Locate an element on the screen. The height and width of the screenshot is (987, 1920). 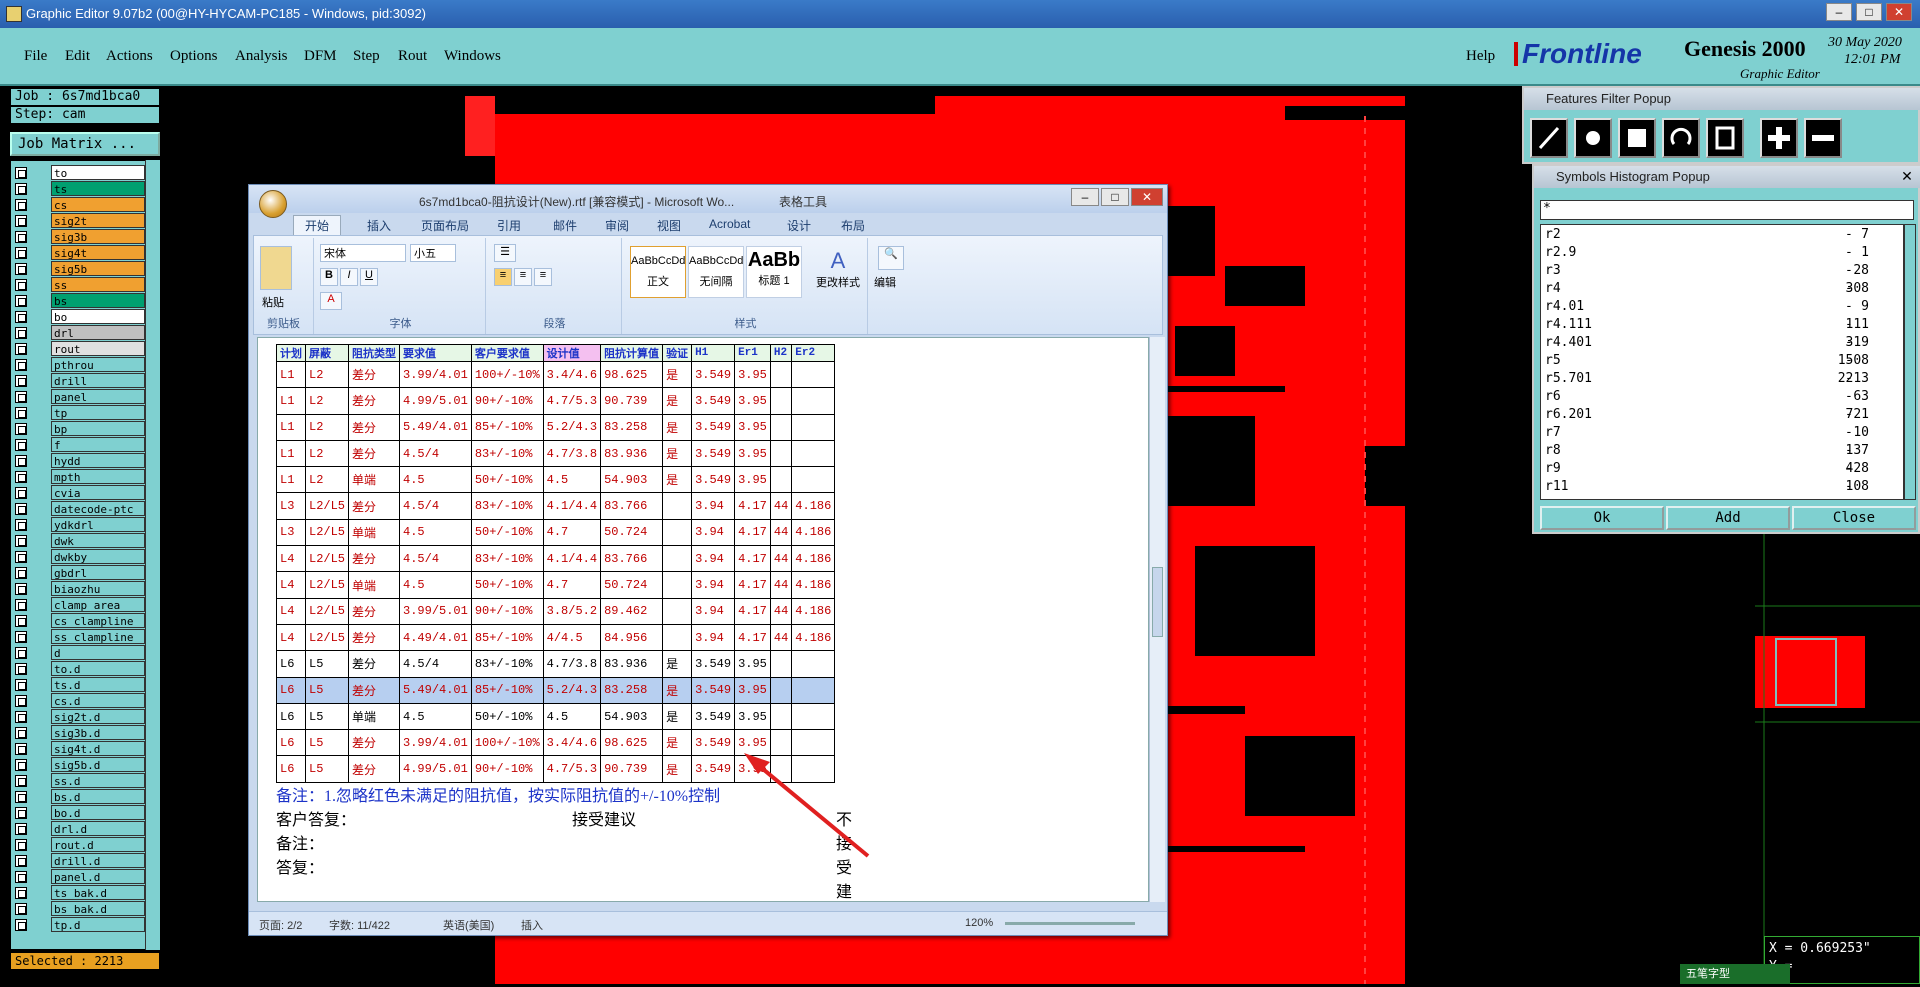
layer-name: bo is located at coordinates (98, 316).